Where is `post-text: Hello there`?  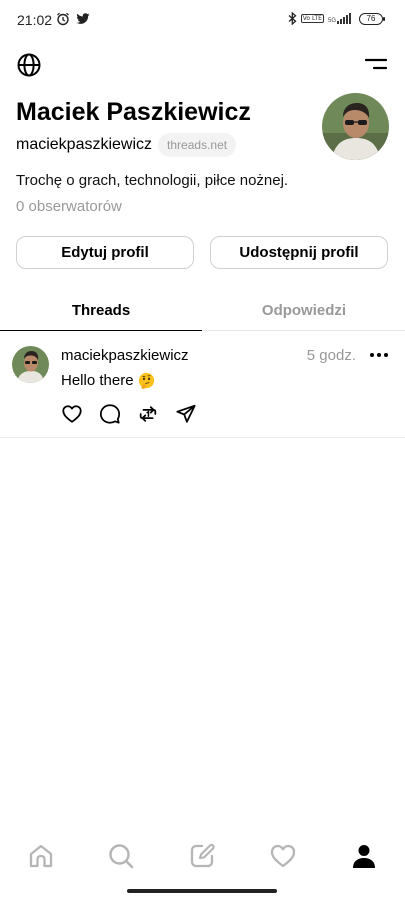 post-text: Hello there is located at coordinates (97, 380).